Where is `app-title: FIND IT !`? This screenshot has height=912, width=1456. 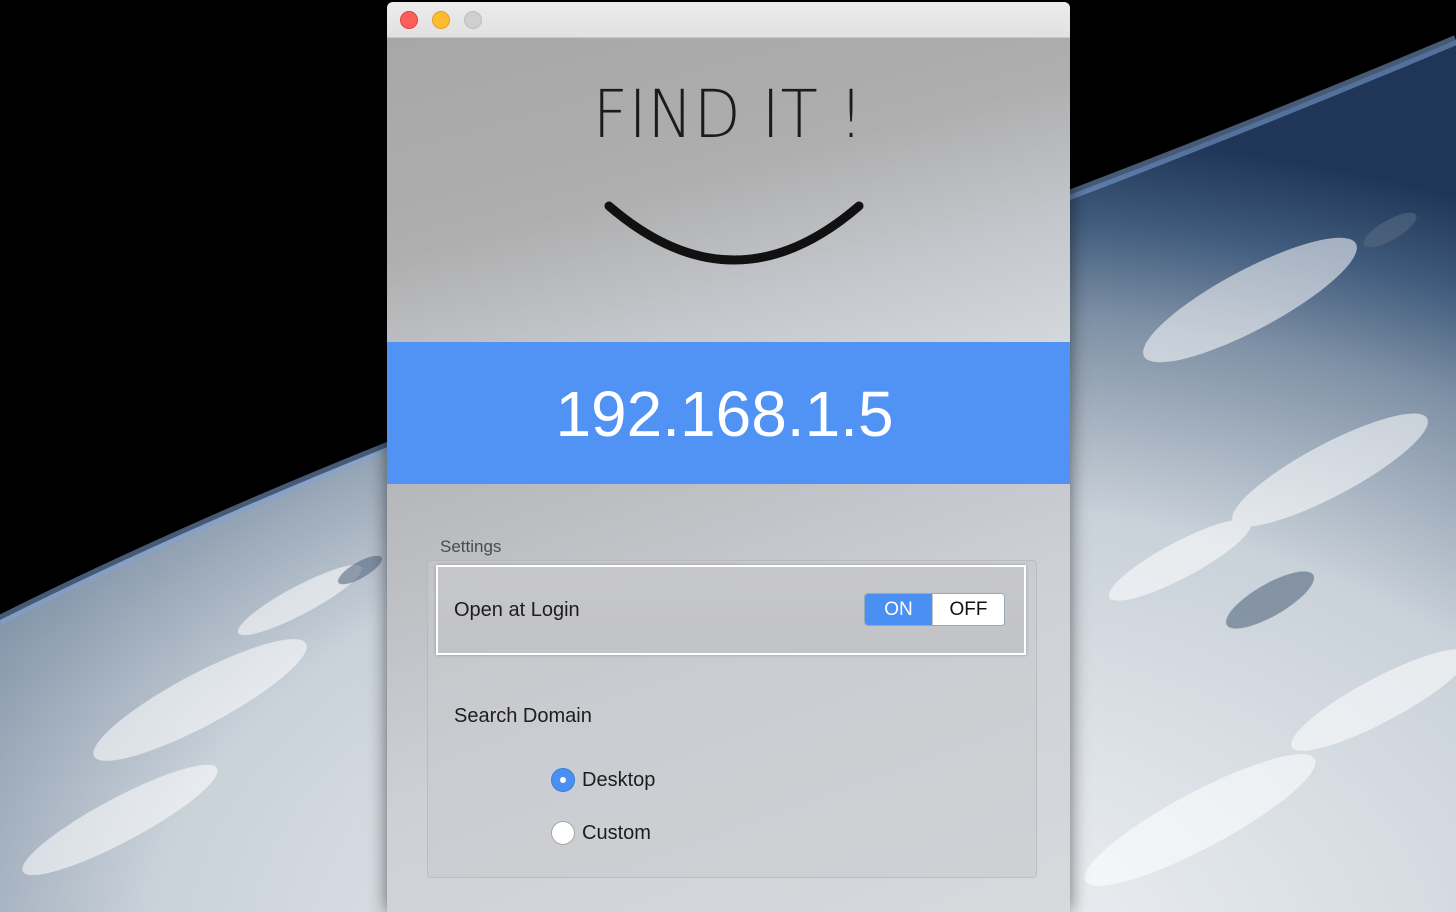
app-title: FIND IT ! is located at coordinates (728, 114).